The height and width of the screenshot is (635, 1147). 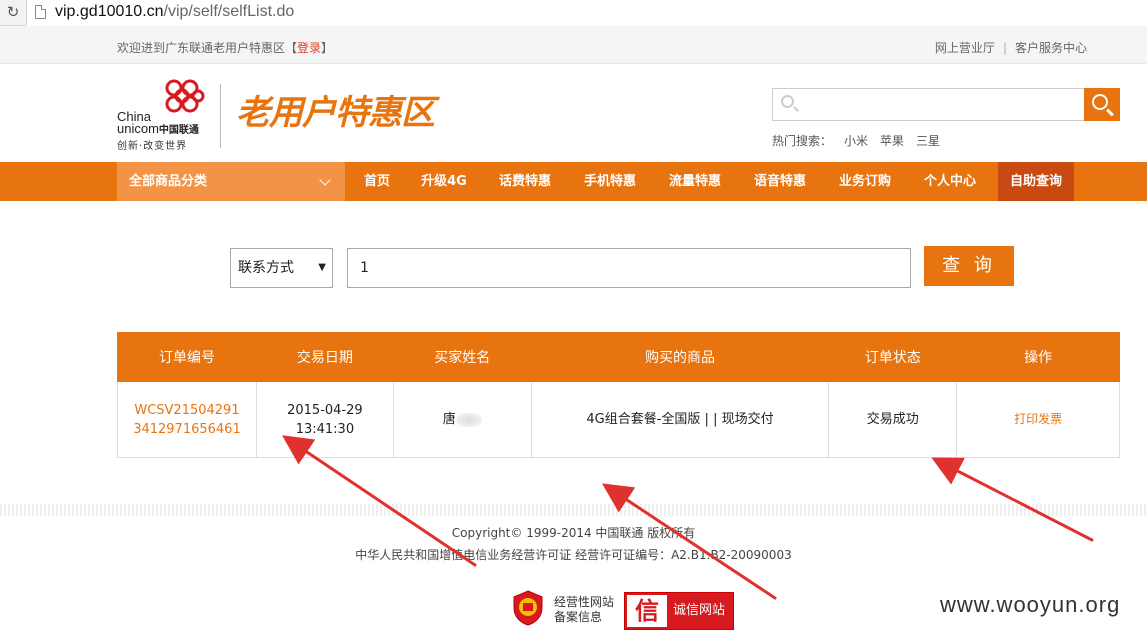 I want to click on hot-search: 热门搜索： 小米 苹果 三星, so click(x=856, y=140).